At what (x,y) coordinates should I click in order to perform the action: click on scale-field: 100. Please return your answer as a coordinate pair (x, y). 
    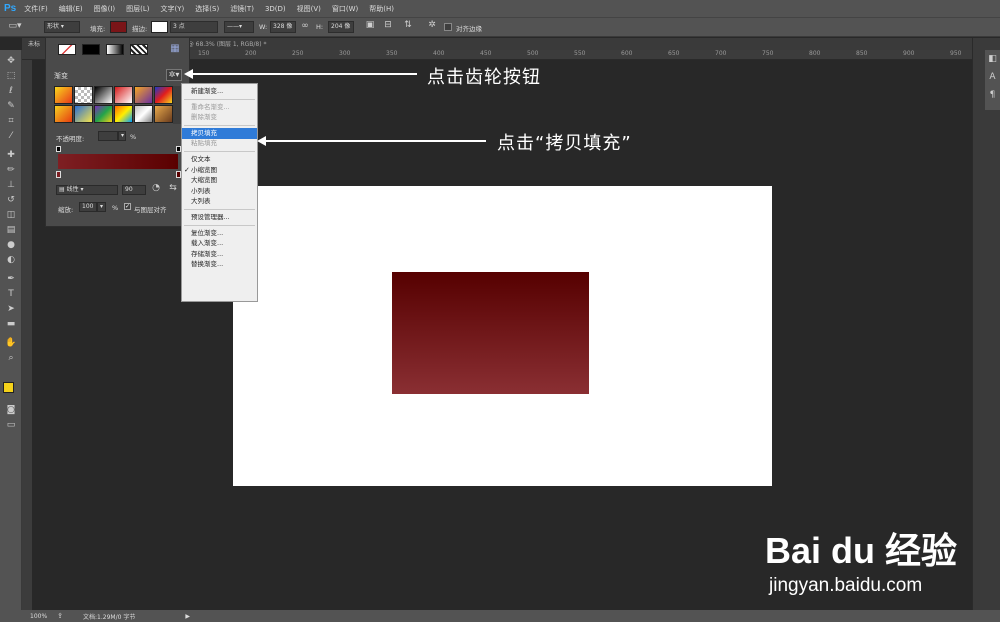
    Looking at the image, I should click on (88, 207).